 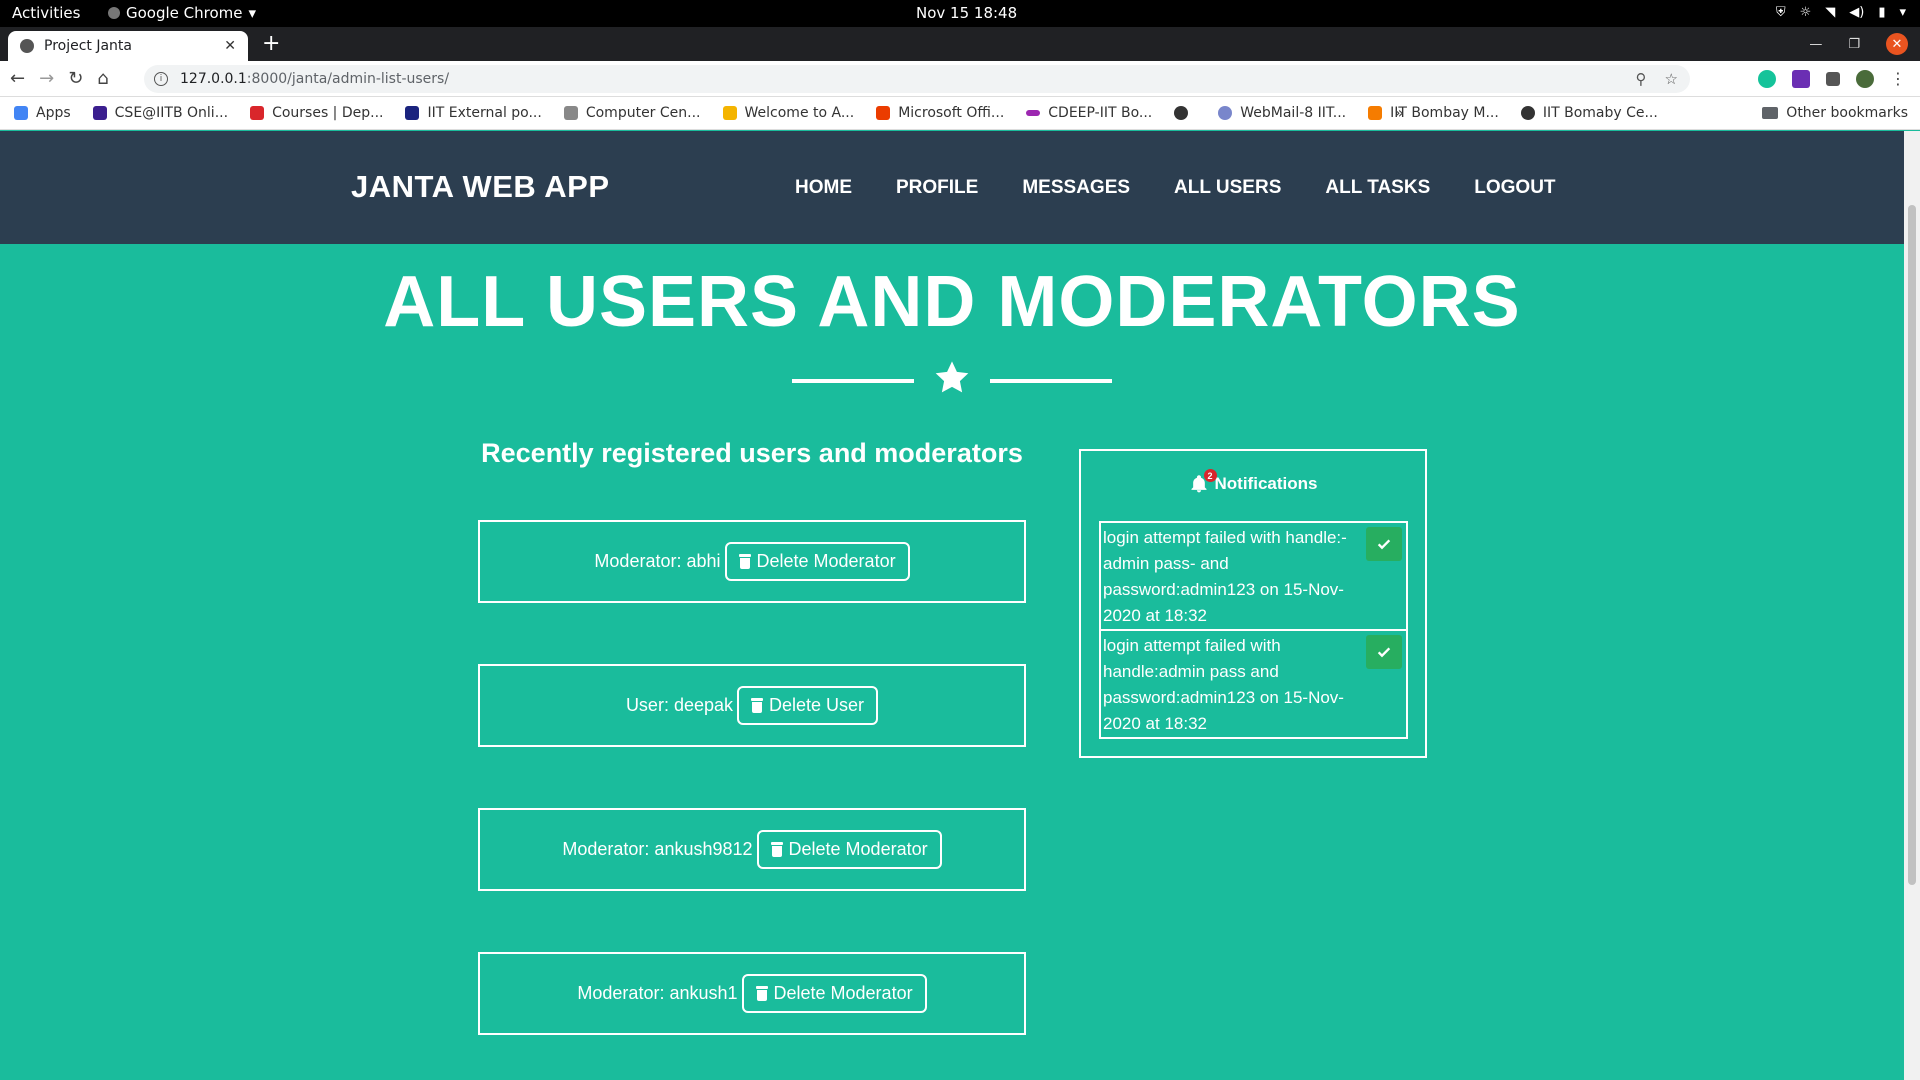 What do you see at coordinates (59, 78) in the screenshot?
I see `nav-buttons: ← → ↻ ⌂` at bounding box center [59, 78].